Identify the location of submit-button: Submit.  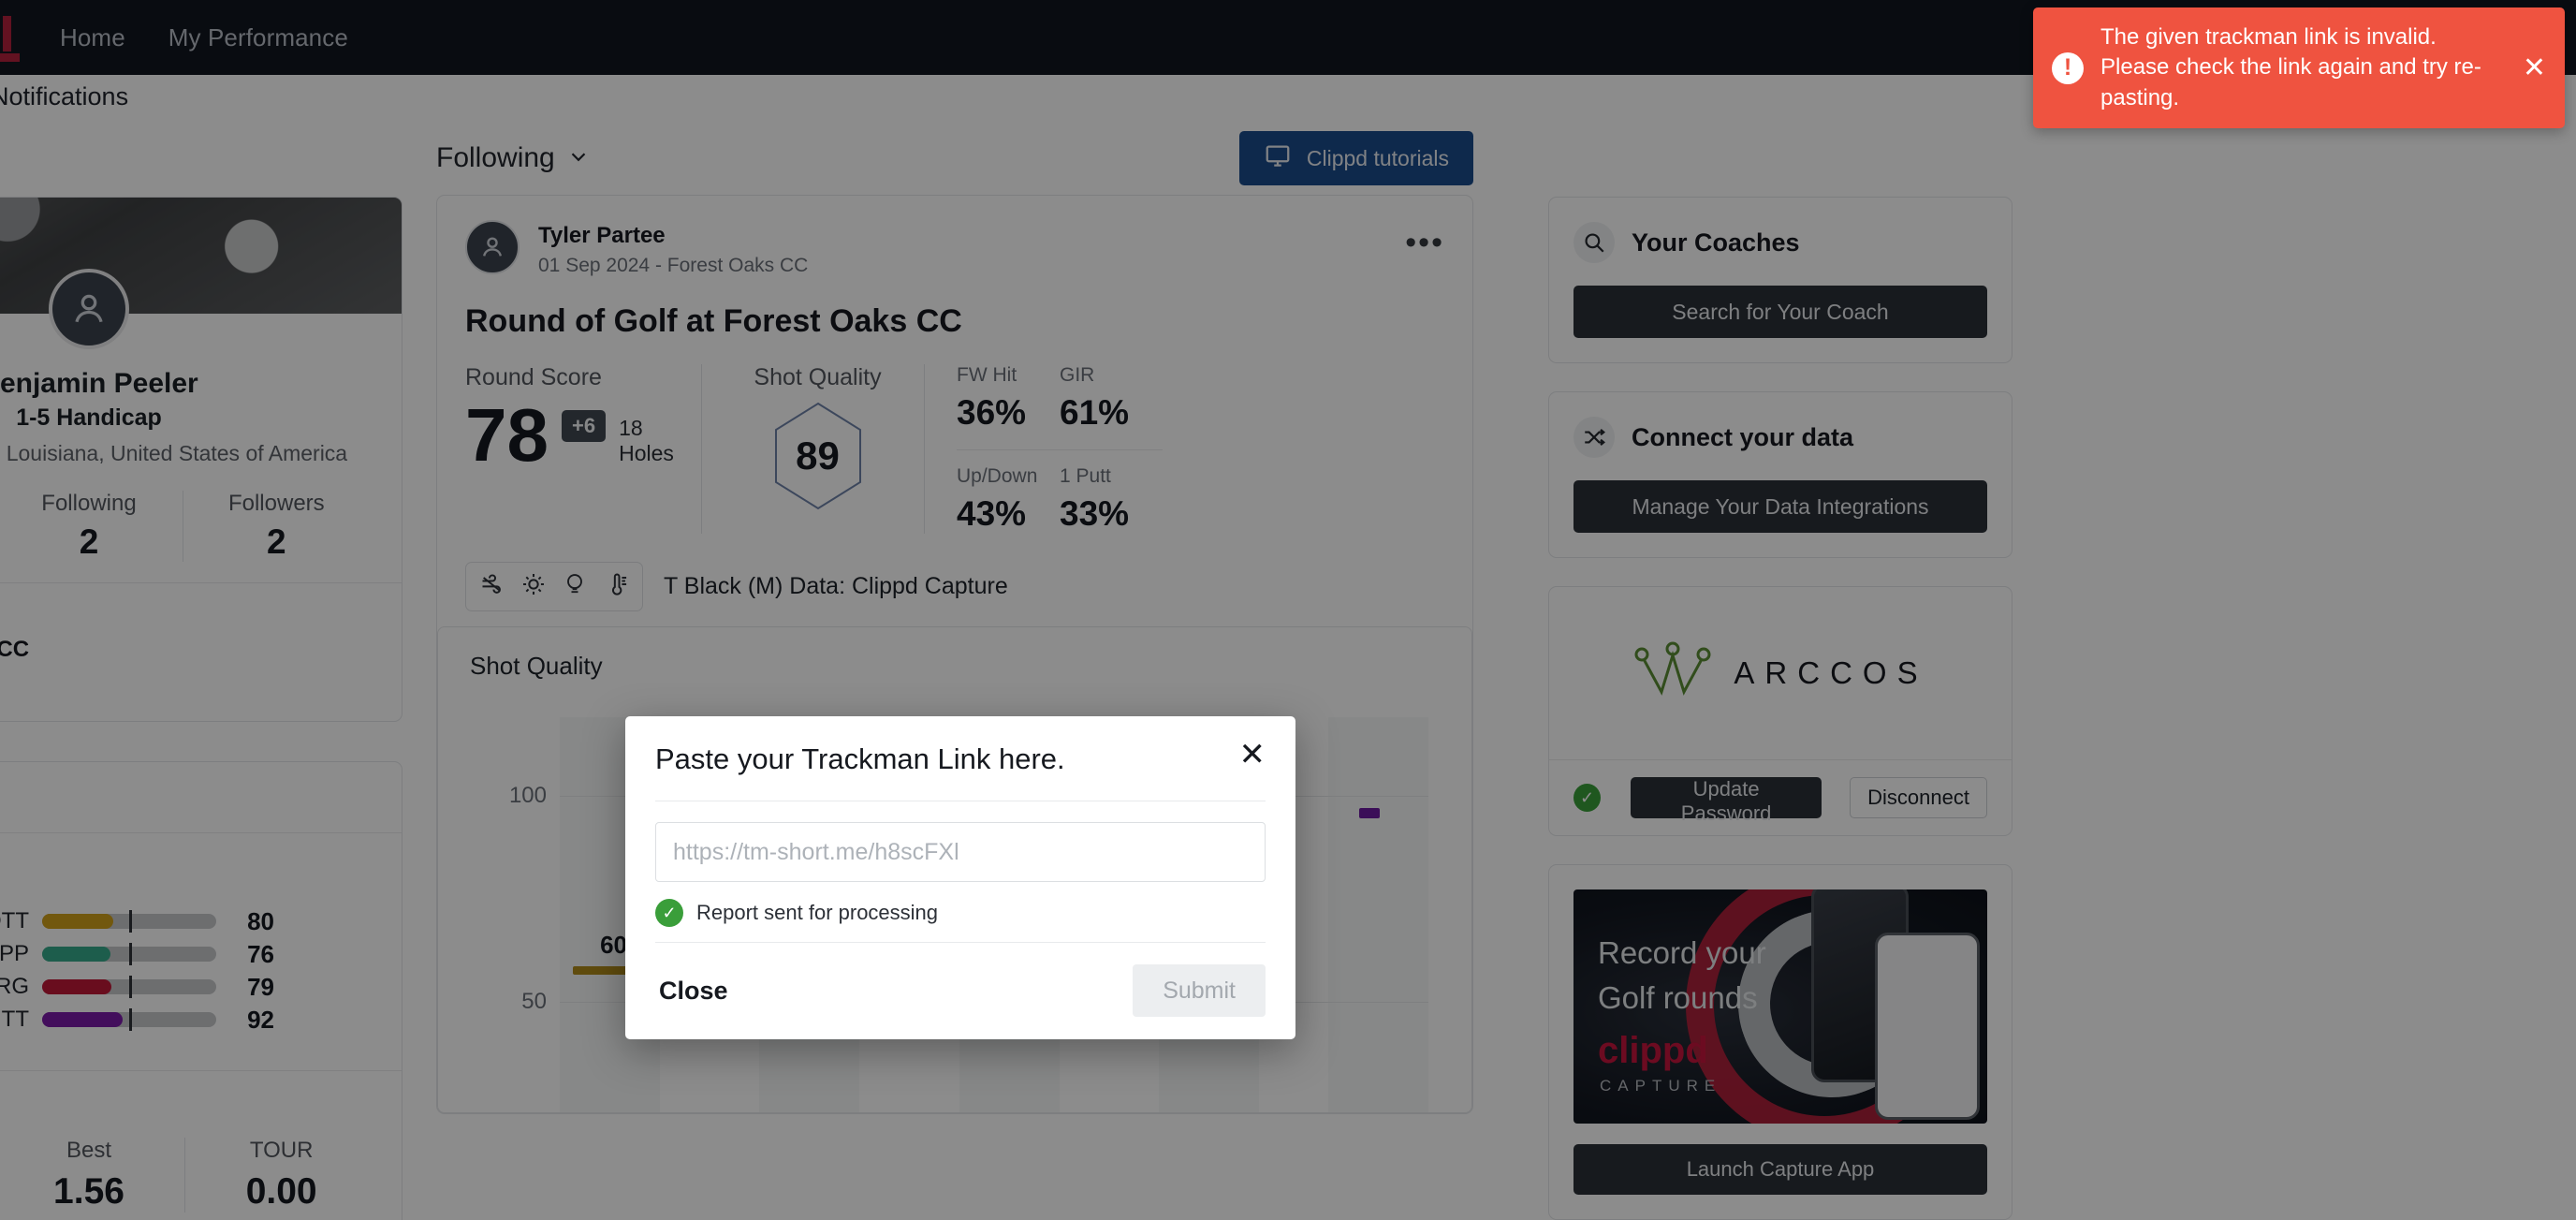
(1199, 990).